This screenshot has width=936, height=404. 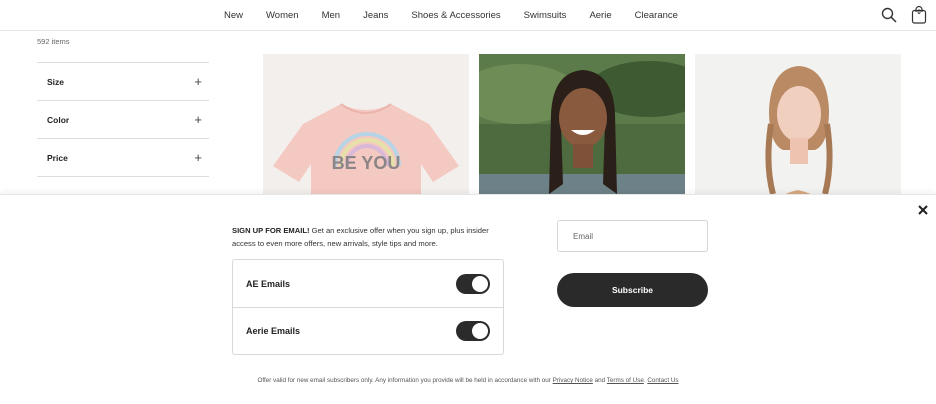 I want to click on filter-list: Size + Color + Price +, so click(x=123, y=119).